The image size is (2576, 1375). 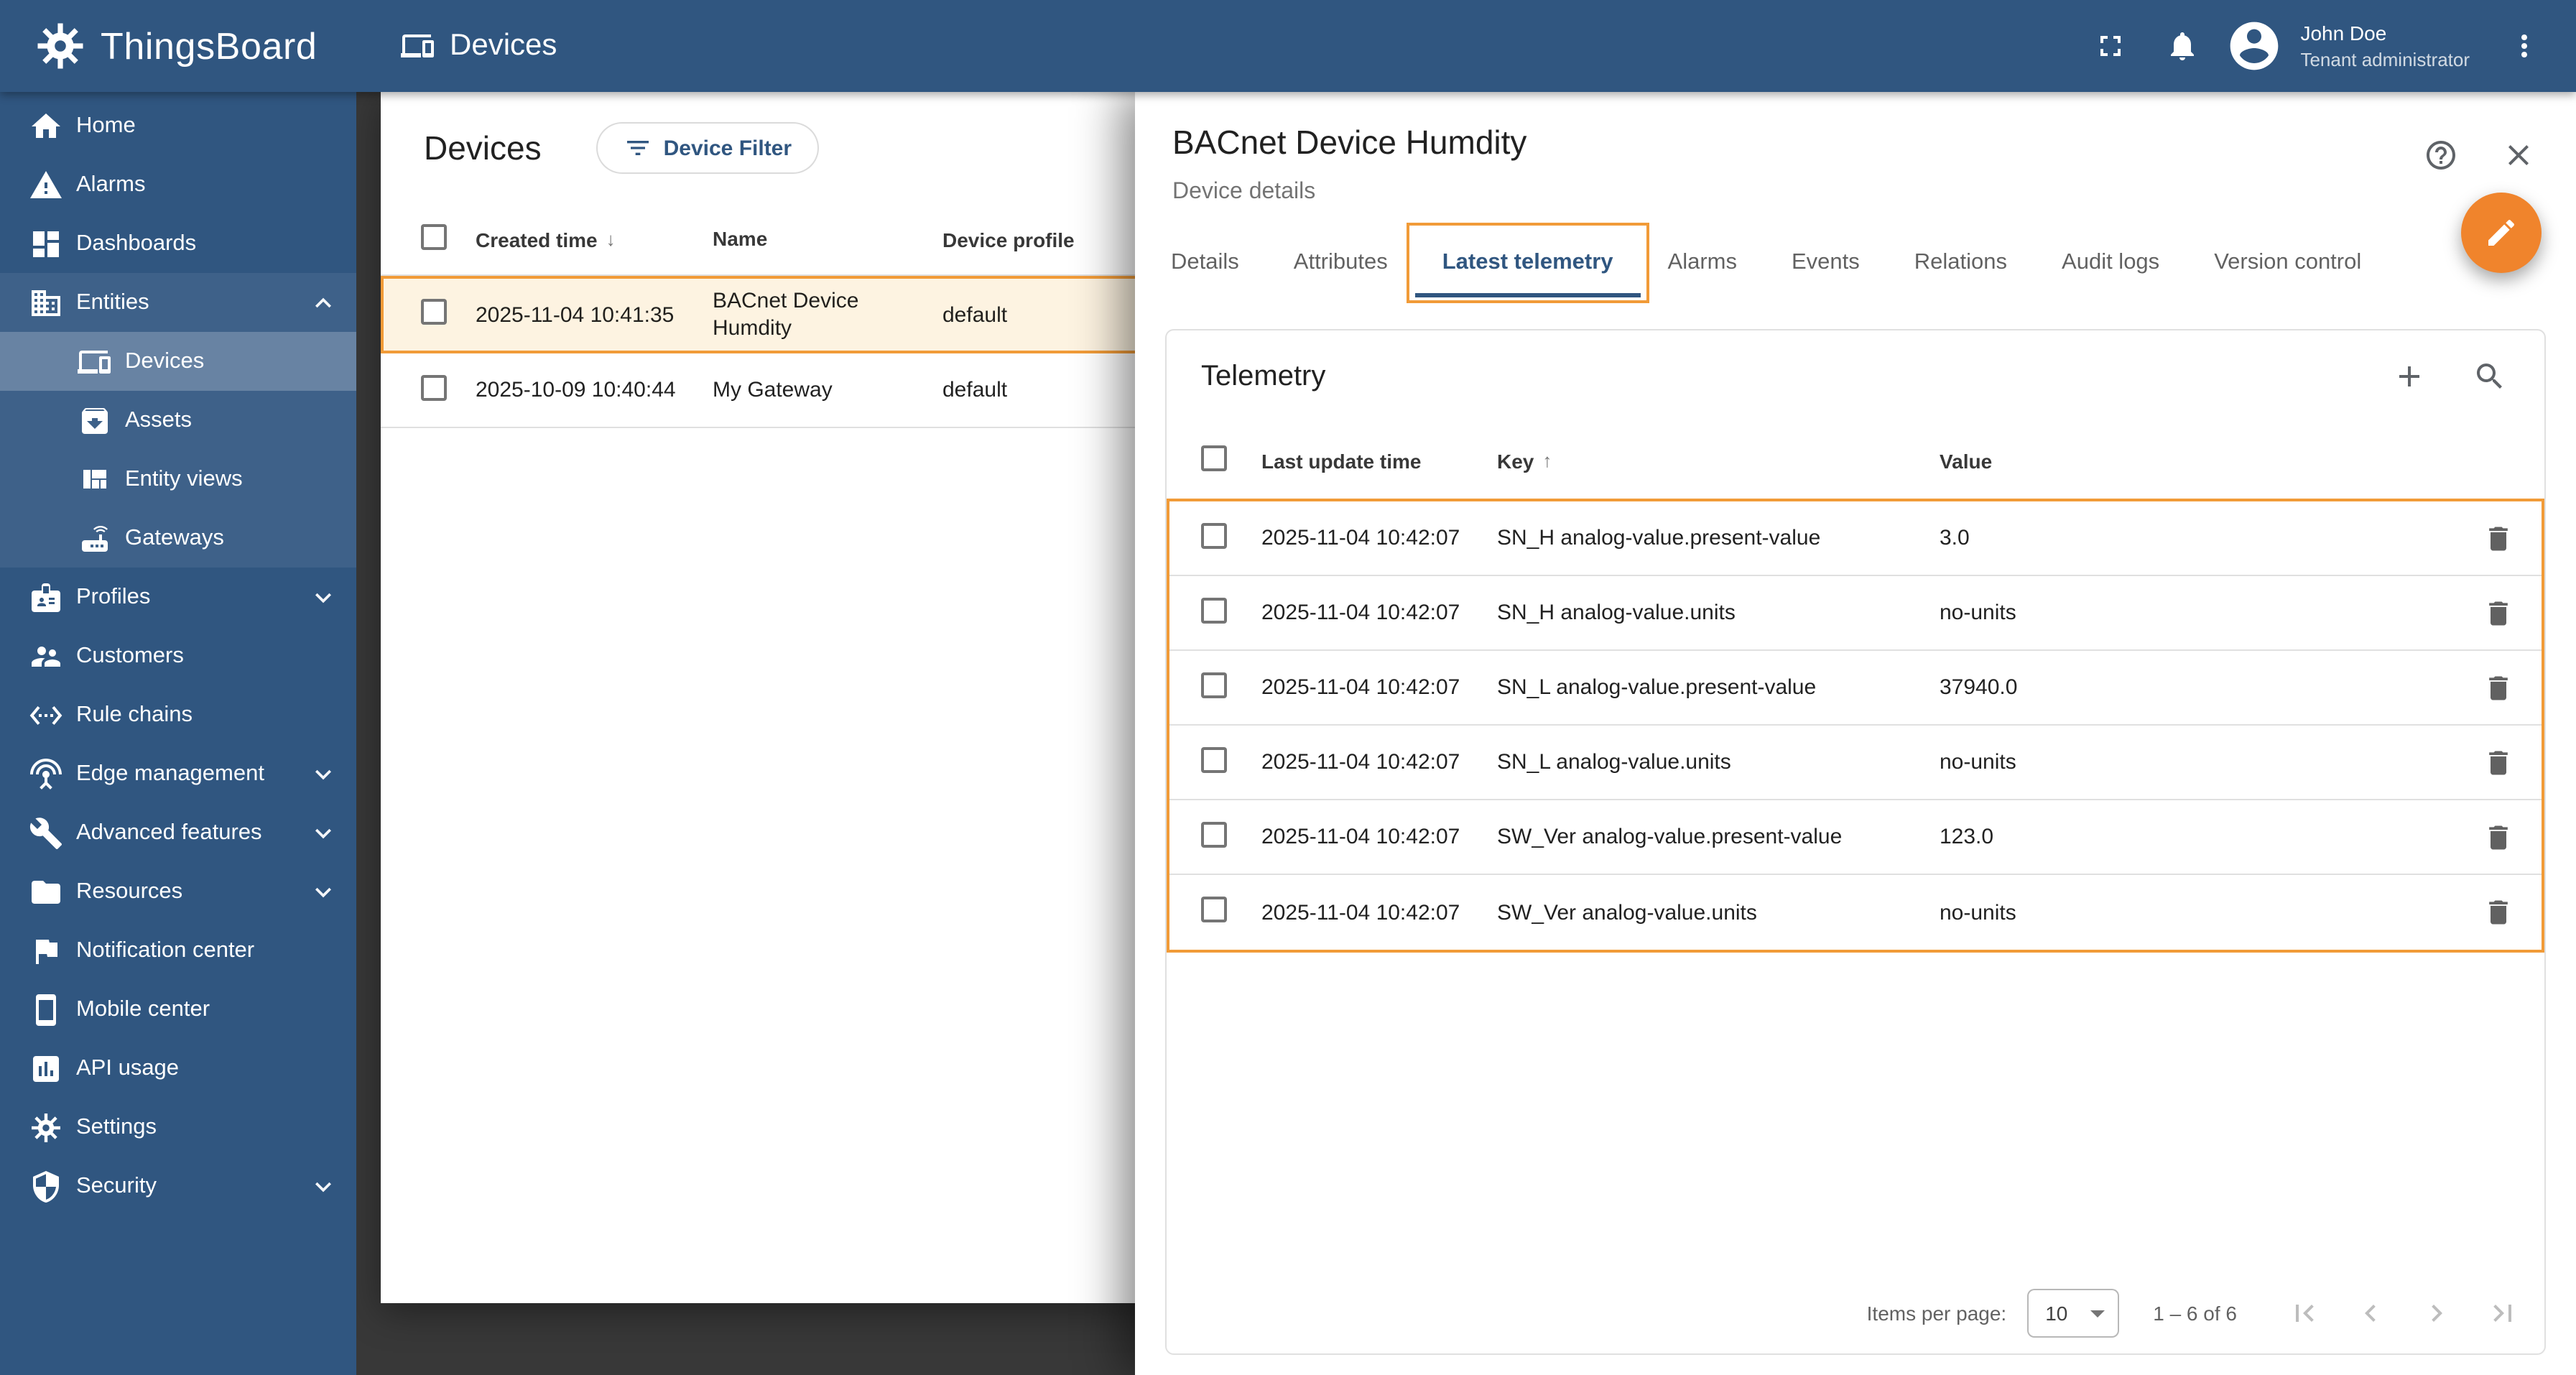 What do you see at coordinates (178, 832) in the screenshot?
I see `sidebar-item-advanced-features: Advanced features` at bounding box center [178, 832].